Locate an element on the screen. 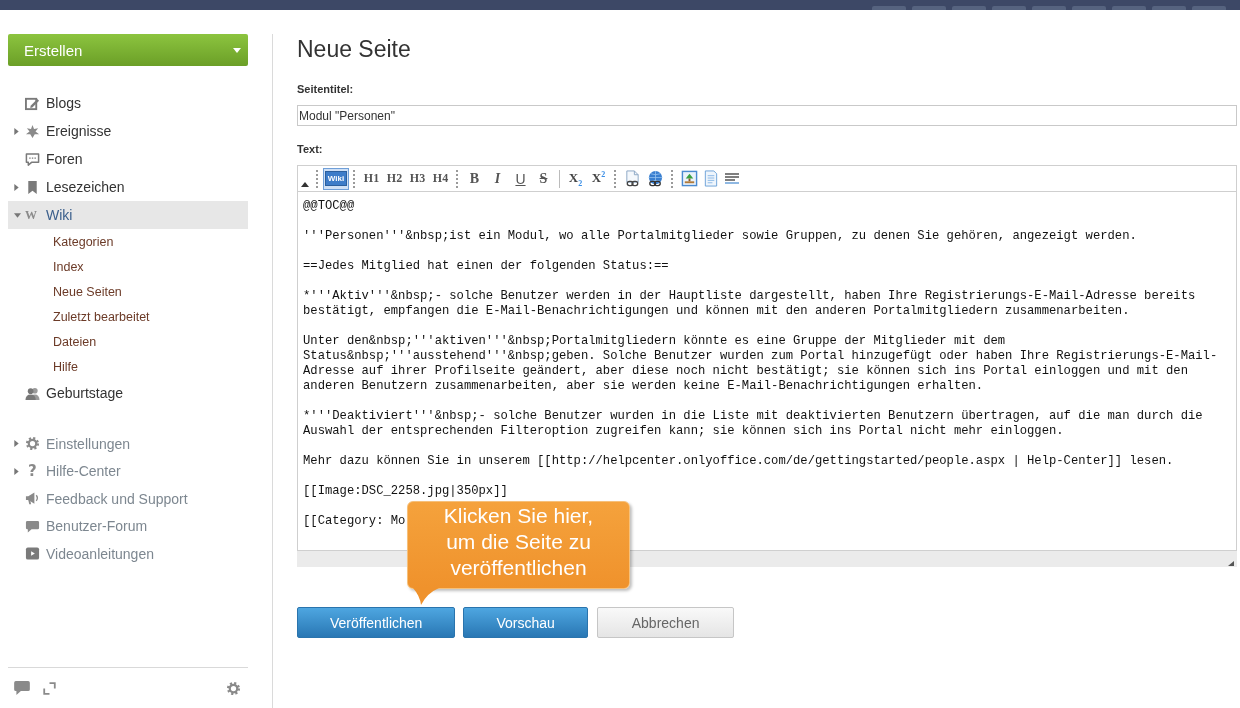 The image size is (1240, 708). sidebar-subitem: Dateien is located at coordinates (128, 341).